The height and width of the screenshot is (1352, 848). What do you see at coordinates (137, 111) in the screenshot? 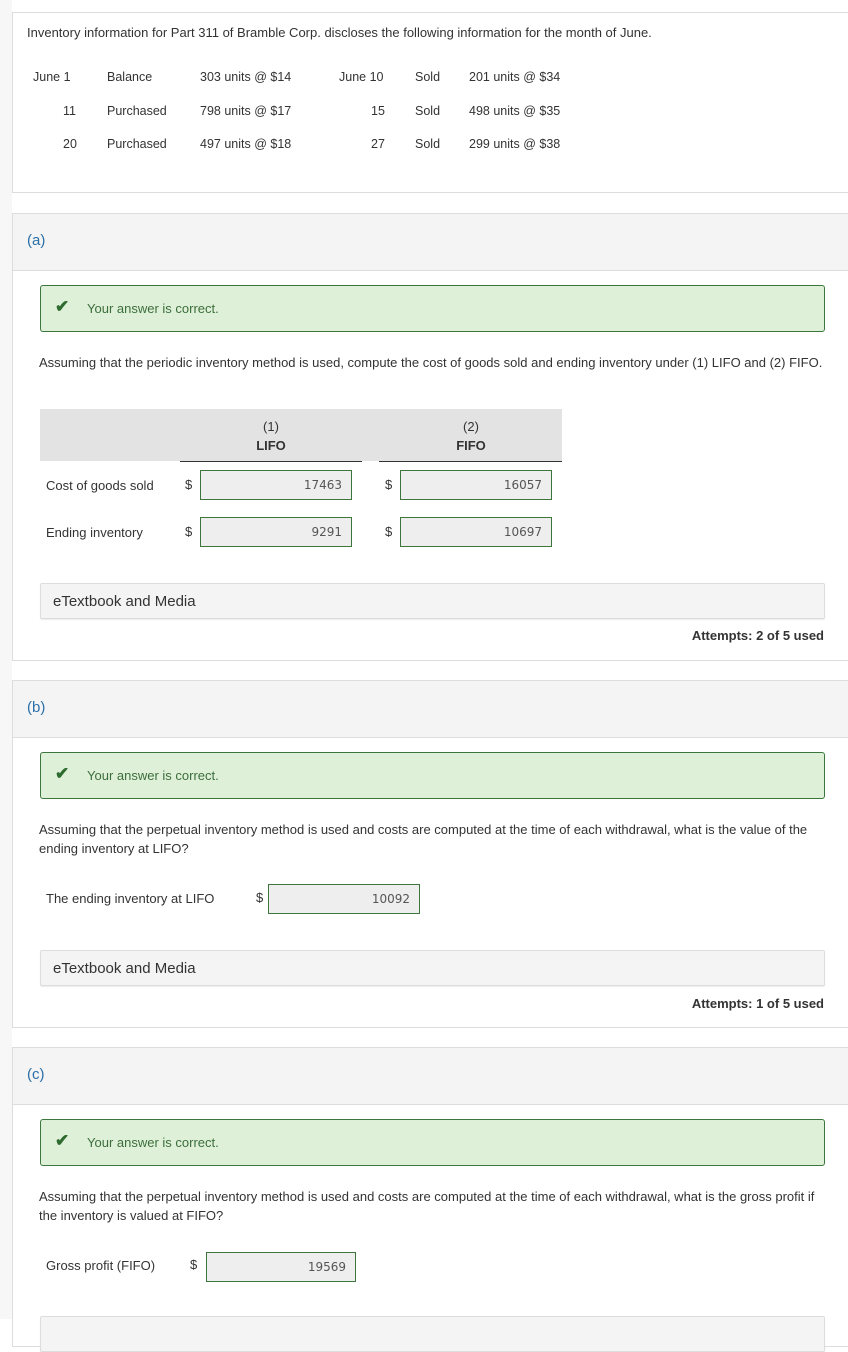
I see `row-2-type: Purchased` at bounding box center [137, 111].